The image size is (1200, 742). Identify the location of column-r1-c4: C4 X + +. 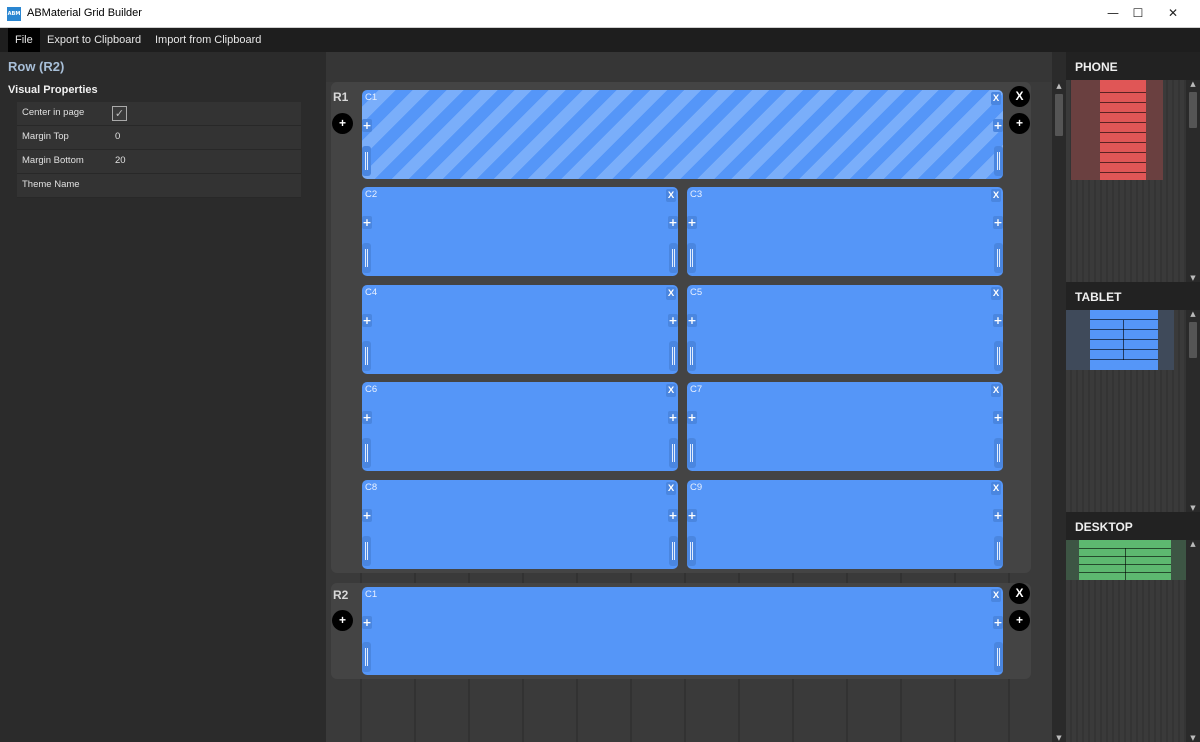
(520, 329).